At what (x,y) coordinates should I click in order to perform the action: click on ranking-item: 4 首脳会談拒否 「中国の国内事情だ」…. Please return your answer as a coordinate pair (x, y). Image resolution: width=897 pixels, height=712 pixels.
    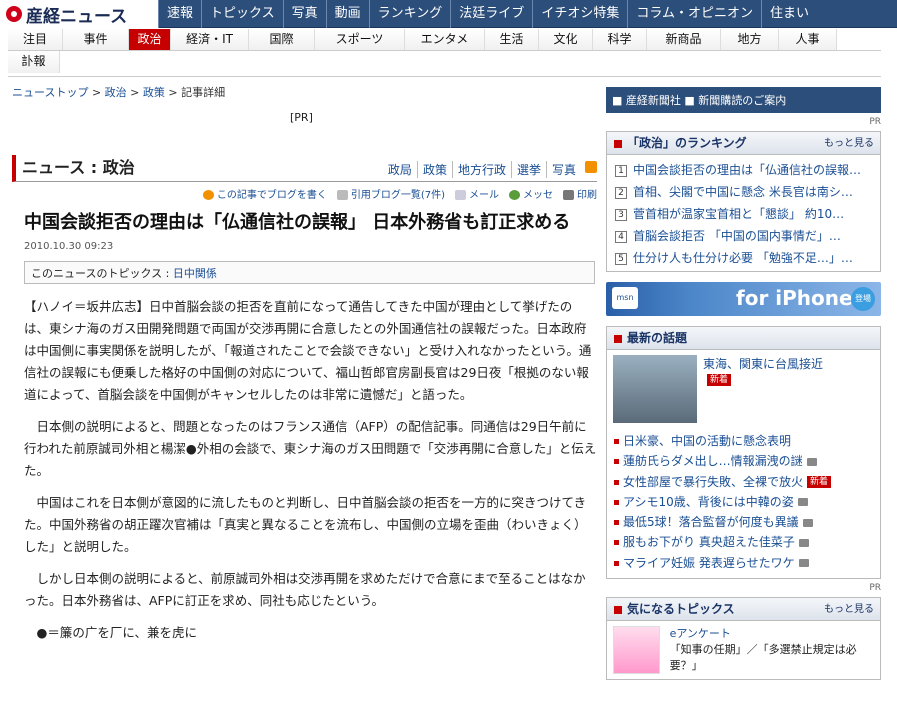
    Looking at the image, I should click on (744, 236).